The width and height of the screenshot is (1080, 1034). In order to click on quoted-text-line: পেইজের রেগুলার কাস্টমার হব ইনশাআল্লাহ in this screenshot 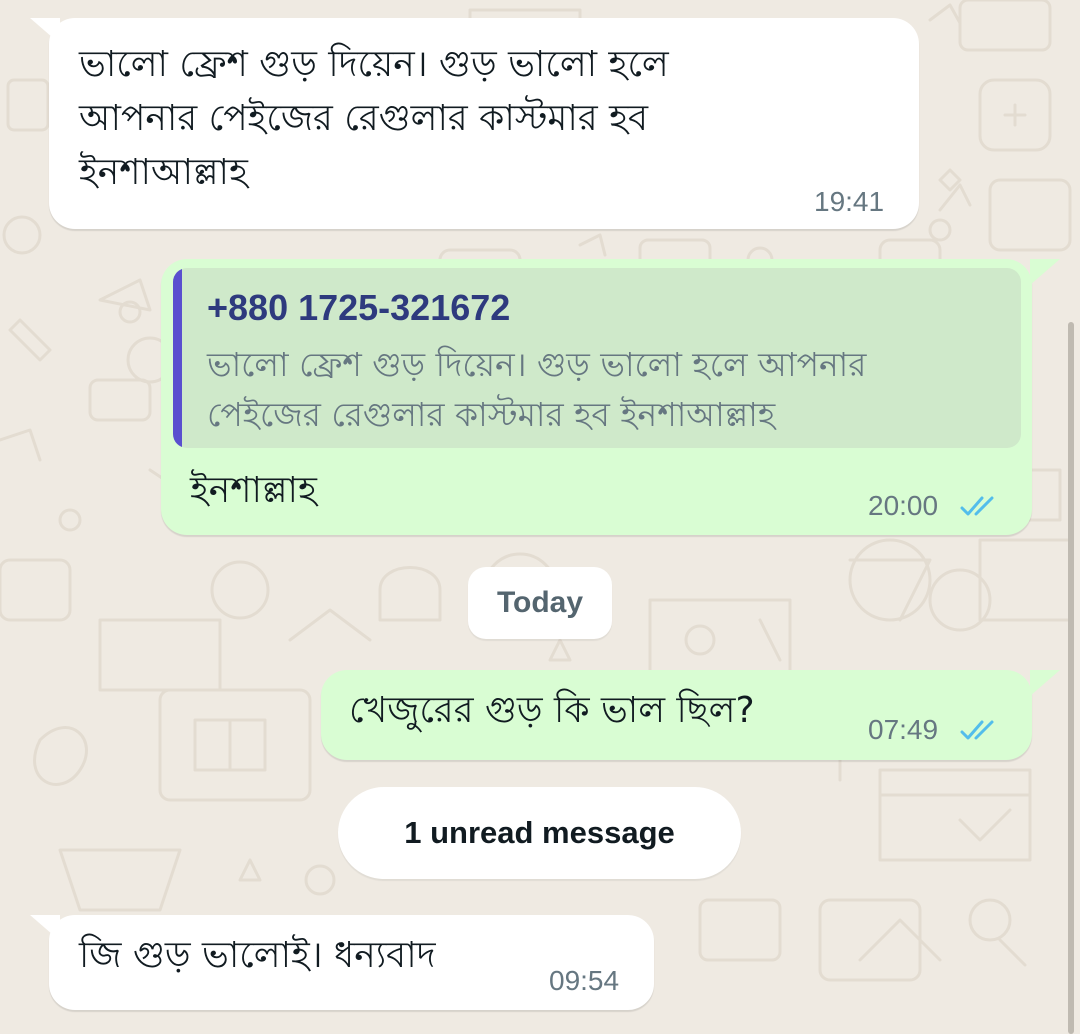, I will do `click(491, 414)`.